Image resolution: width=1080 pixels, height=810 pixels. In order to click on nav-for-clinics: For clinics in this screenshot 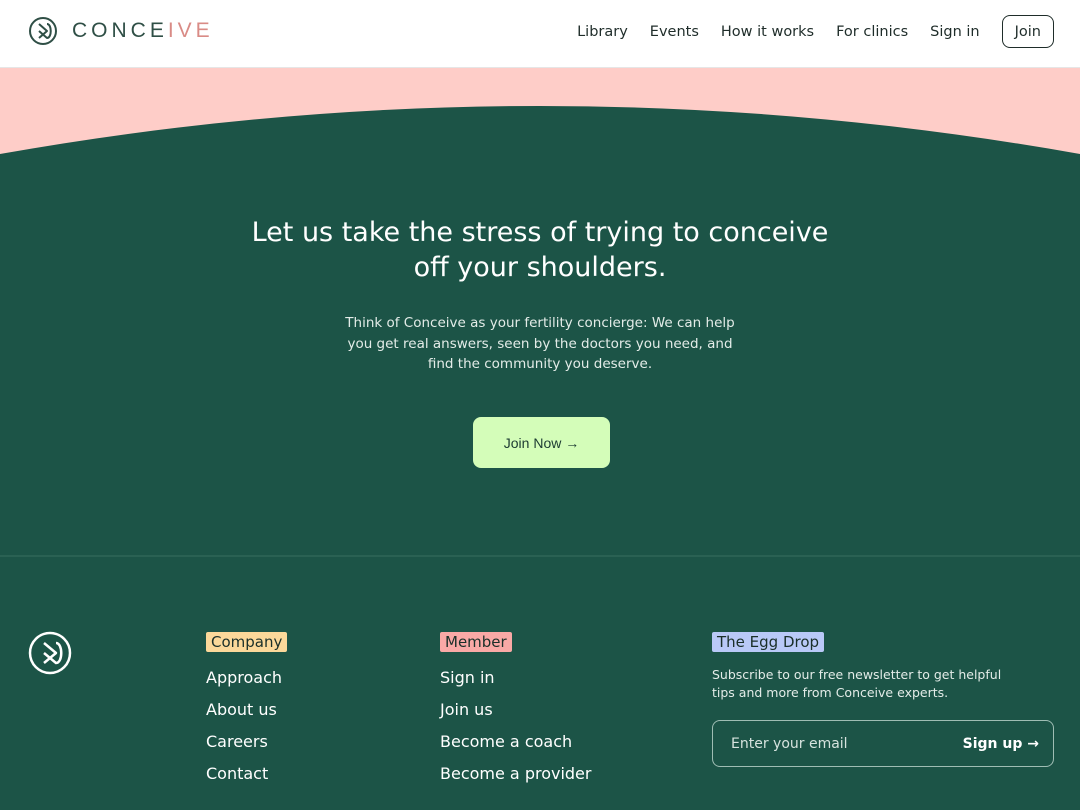, I will do `click(872, 32)`.